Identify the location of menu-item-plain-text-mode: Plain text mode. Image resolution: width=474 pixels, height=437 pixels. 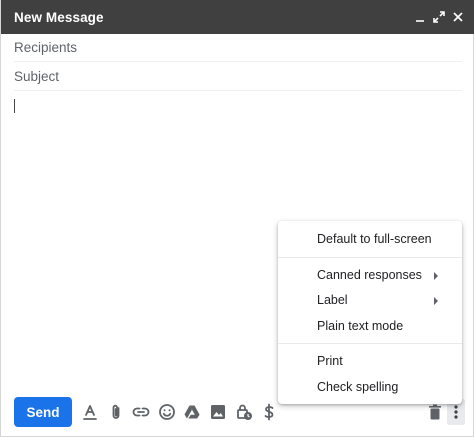
(370, 327).